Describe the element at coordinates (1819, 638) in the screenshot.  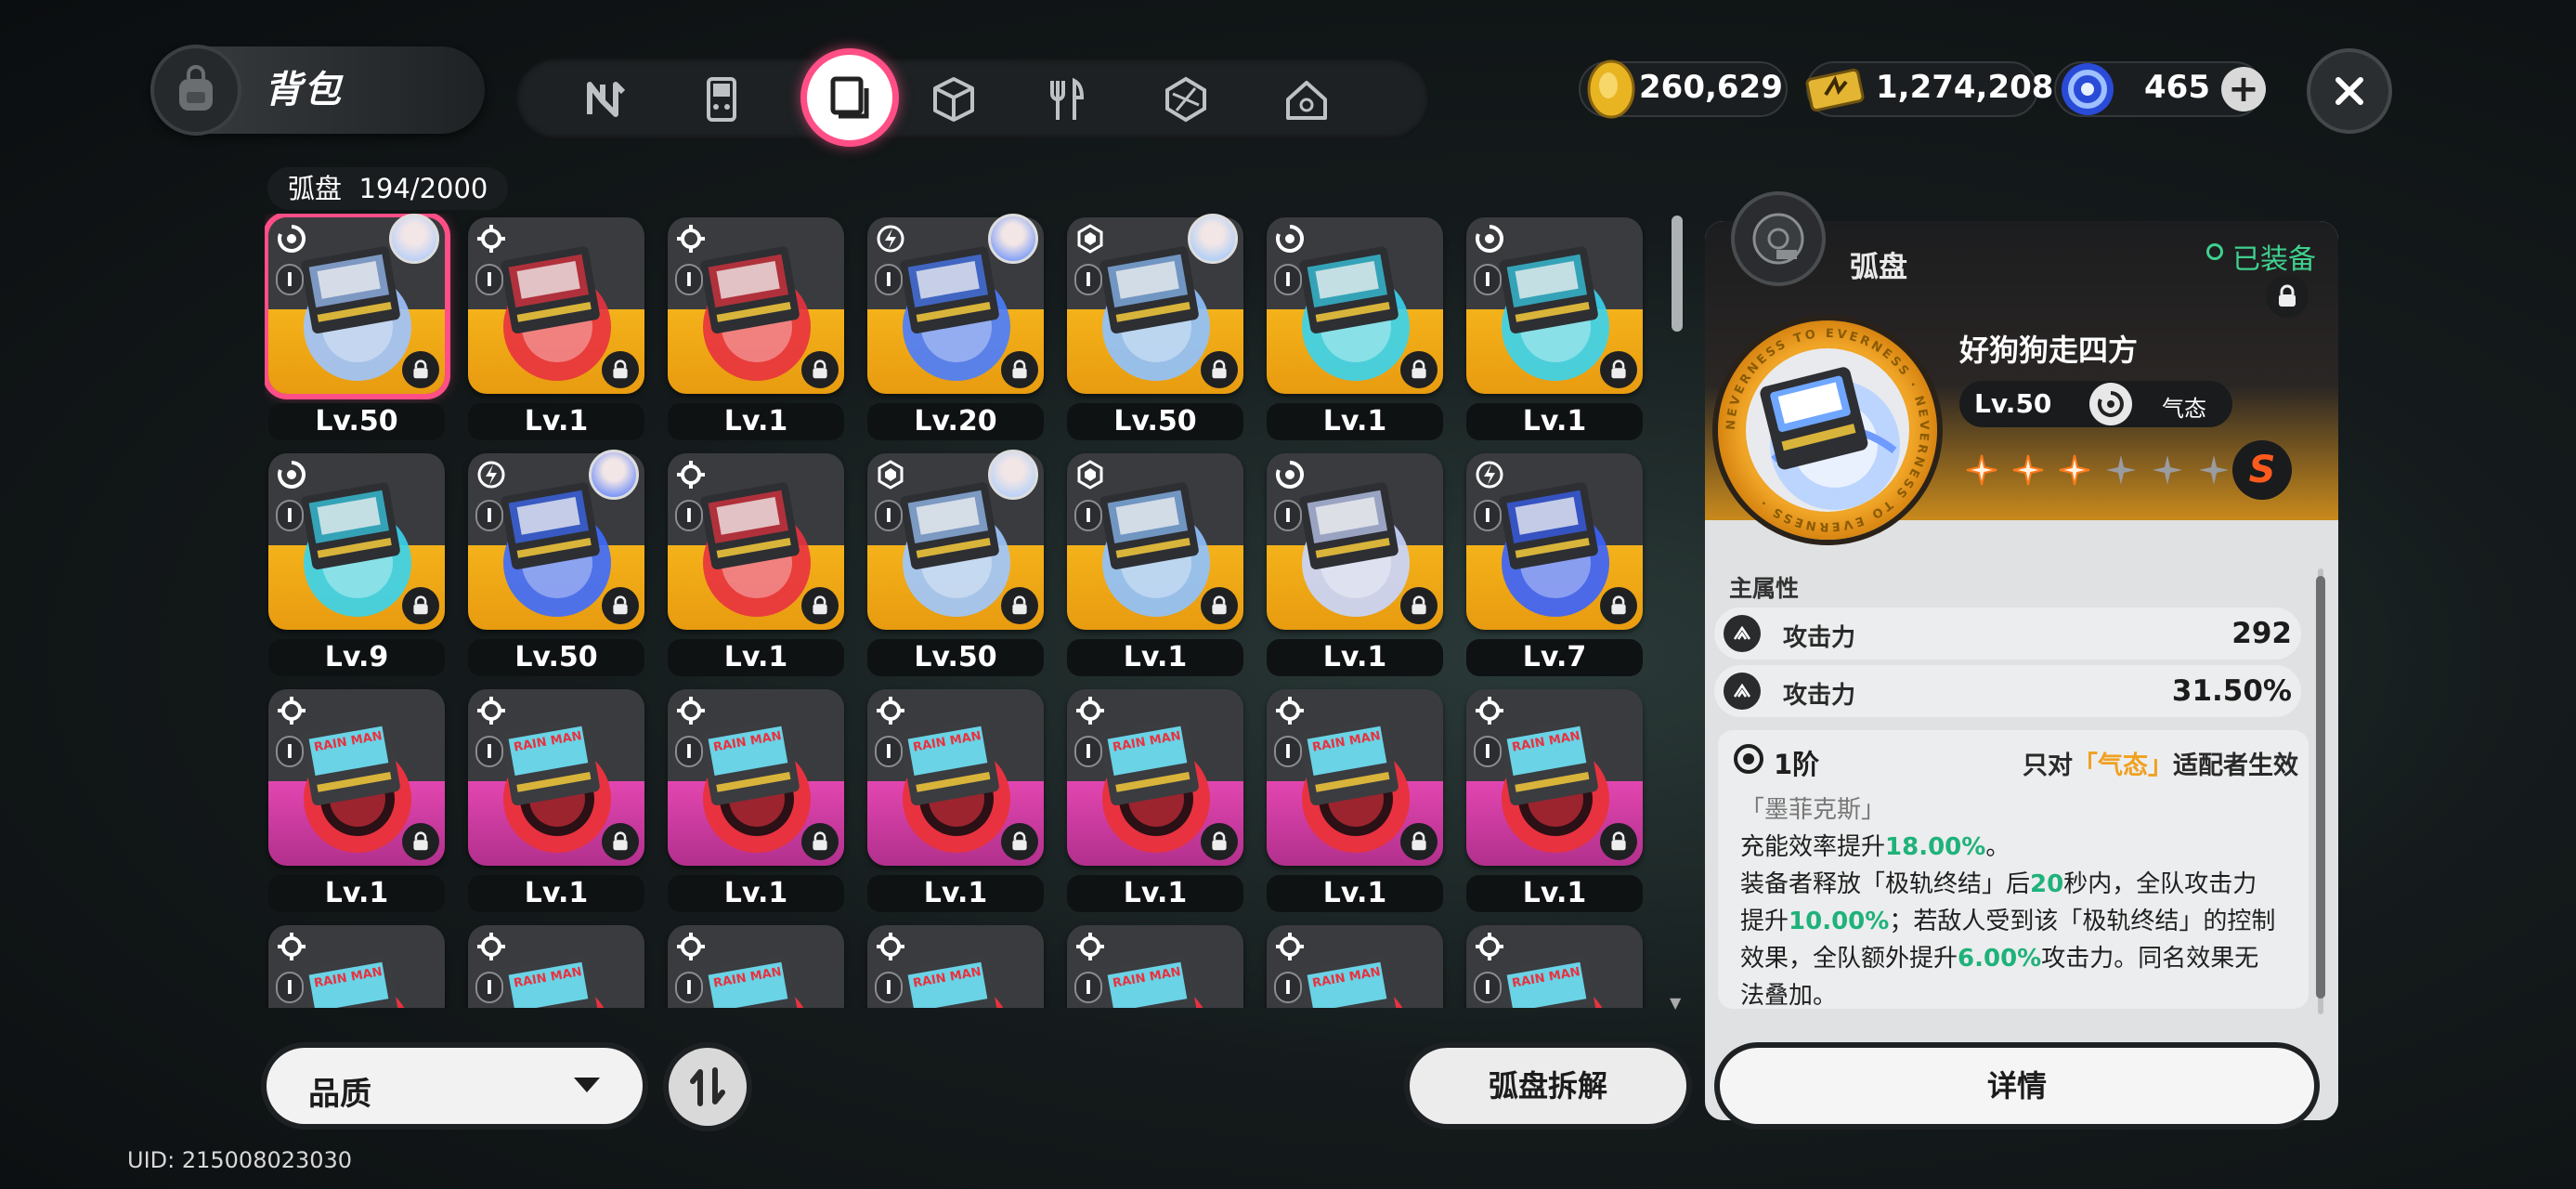
I see `stat-name: 攻击力` at that location.